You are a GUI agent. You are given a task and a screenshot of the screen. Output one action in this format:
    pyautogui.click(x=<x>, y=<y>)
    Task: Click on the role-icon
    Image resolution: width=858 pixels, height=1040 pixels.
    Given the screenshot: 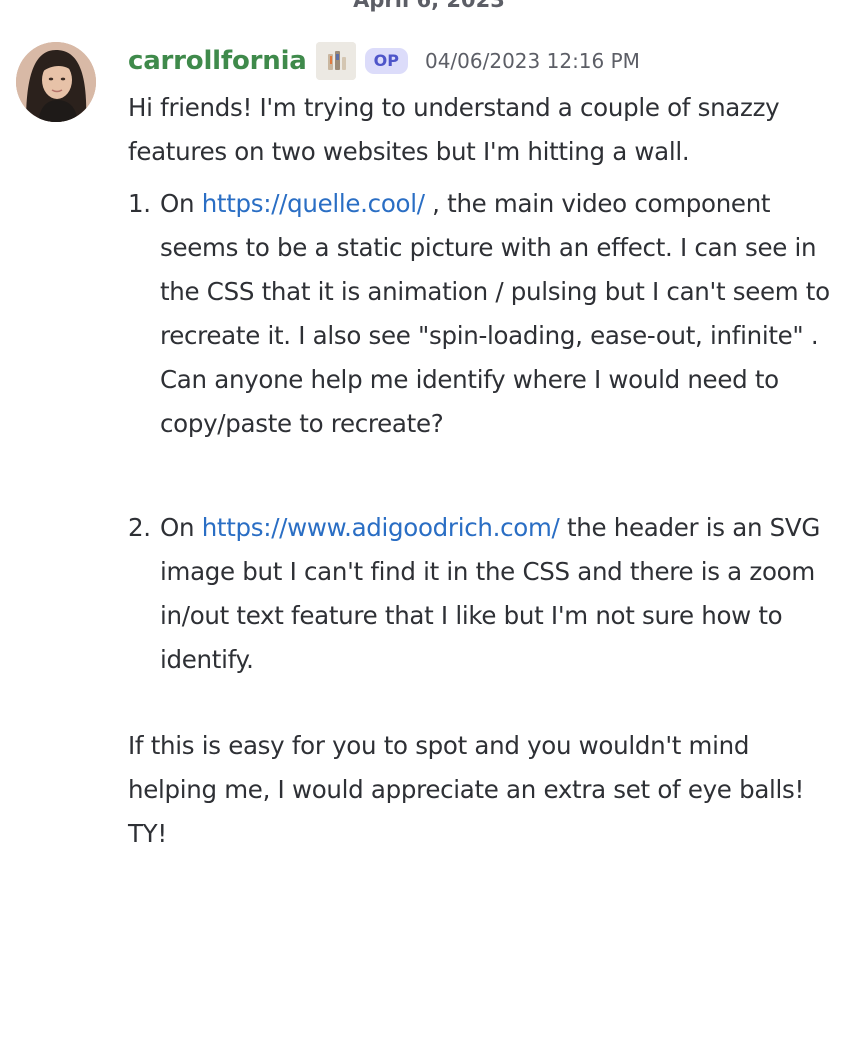 What is the action you would take?
    pyautogui.click(x=335, y=61)
    